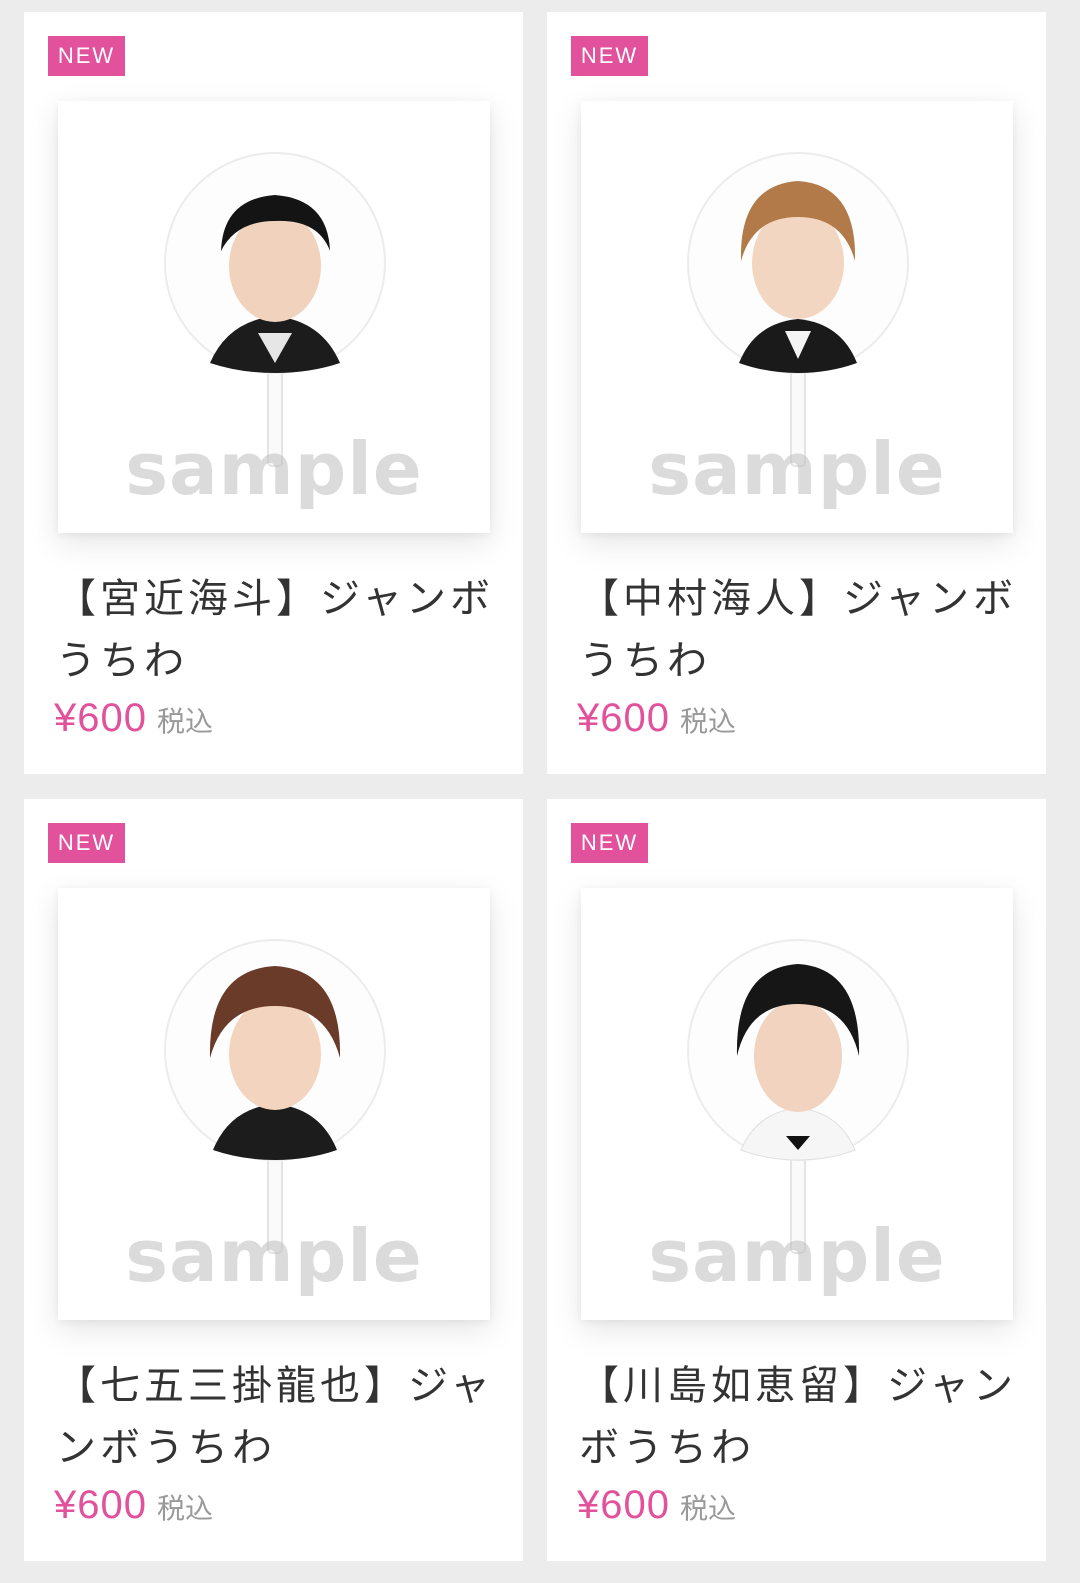 The height and width of the screenshot is (1583, 1080). I want to click on product-name: 【川島如恵留】ジャンボうちわ, so click(799, 1417).